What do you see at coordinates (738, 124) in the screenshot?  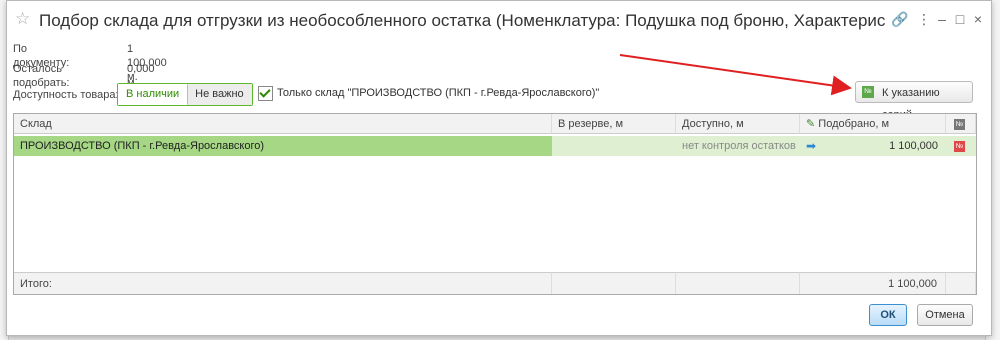 I see `col-header-available: Доступно, м` at bounding box center [738, 124].